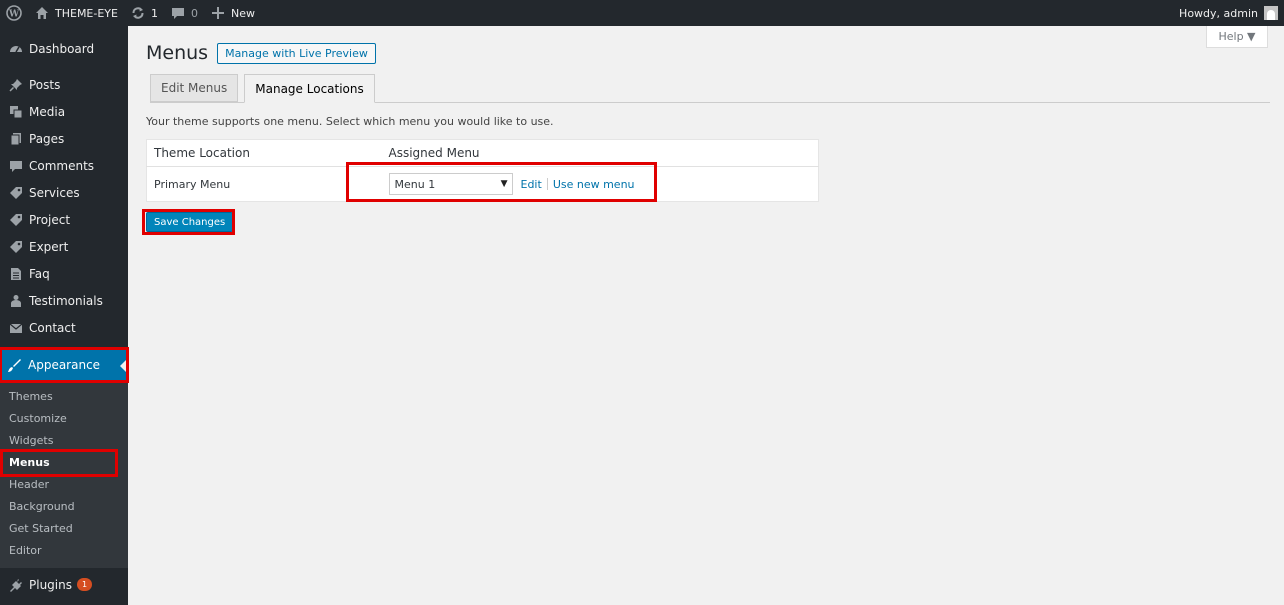 This screenshot has height=605, width=1284. I want to click on use-new-menu-link: Use new menu, so click(594, 184).